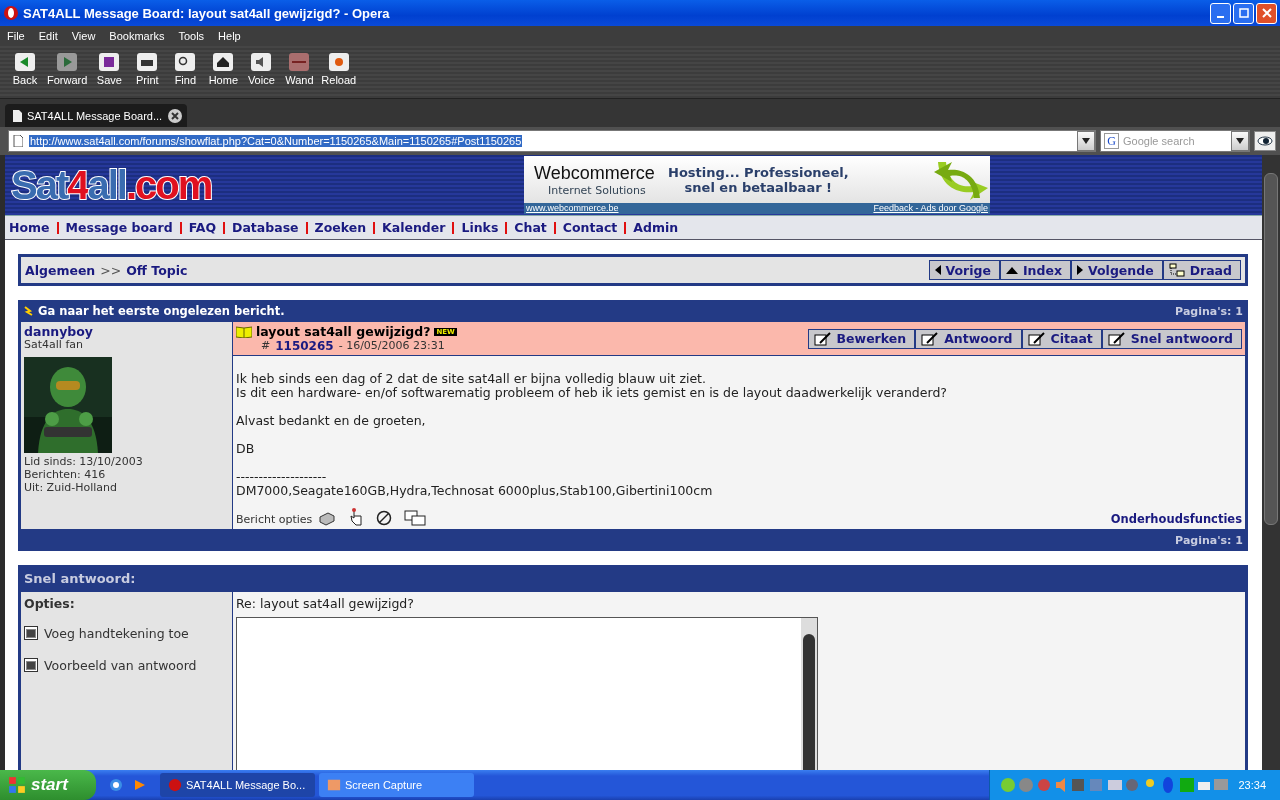 This screenshot has height=800, width=1280. What do you see at coordinates (572, 208) in the screenshot?
I see `ad-link: www.webcommerce.be` at bounding box center [572, 208].